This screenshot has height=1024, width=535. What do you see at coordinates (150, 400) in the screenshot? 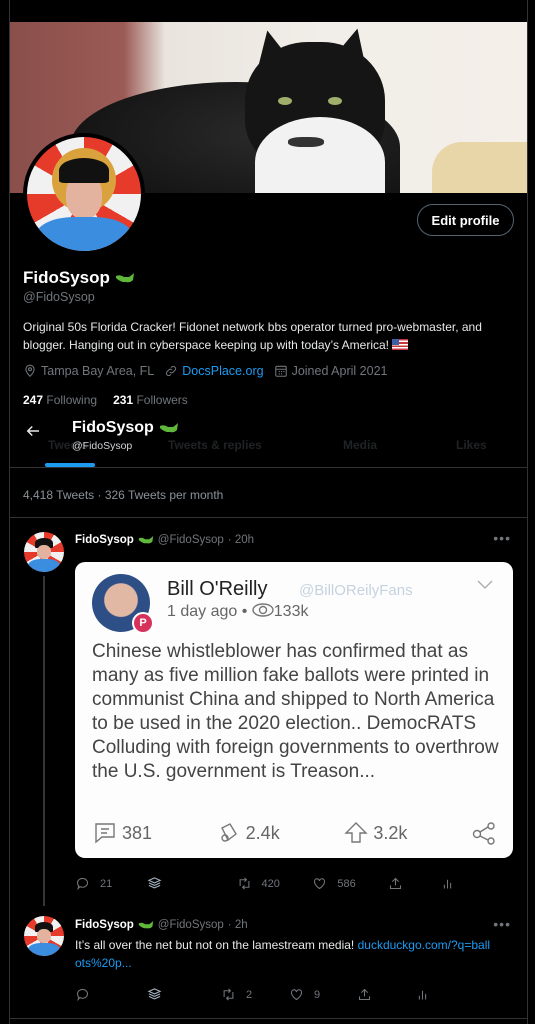
I see `followers-link: 231 Followers` at bounding box center [150, 400].